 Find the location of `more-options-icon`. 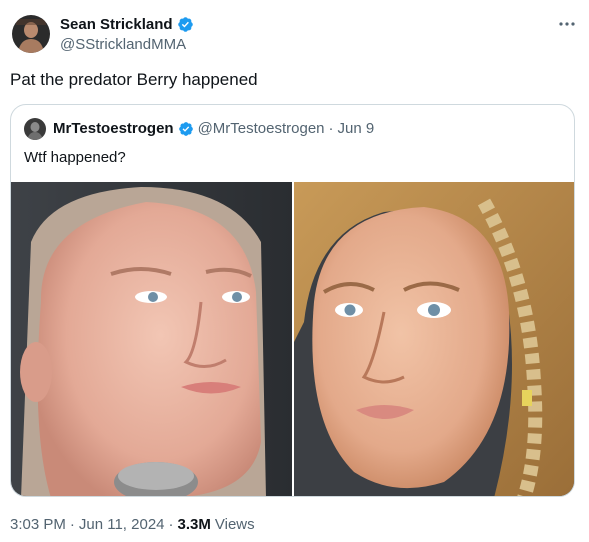

more-options-icon is located at coordinates (567, 24).